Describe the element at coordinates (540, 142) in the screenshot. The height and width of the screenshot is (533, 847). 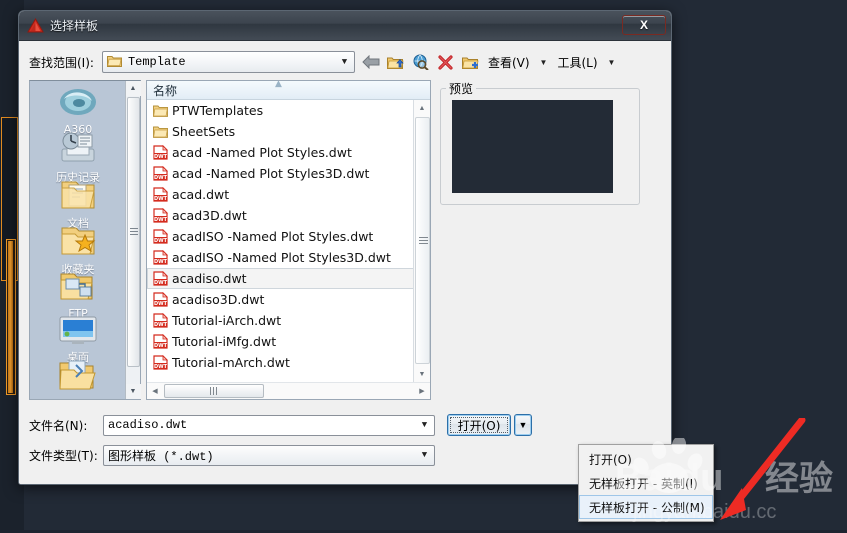
I see `preview-panel: 预览` at that location.